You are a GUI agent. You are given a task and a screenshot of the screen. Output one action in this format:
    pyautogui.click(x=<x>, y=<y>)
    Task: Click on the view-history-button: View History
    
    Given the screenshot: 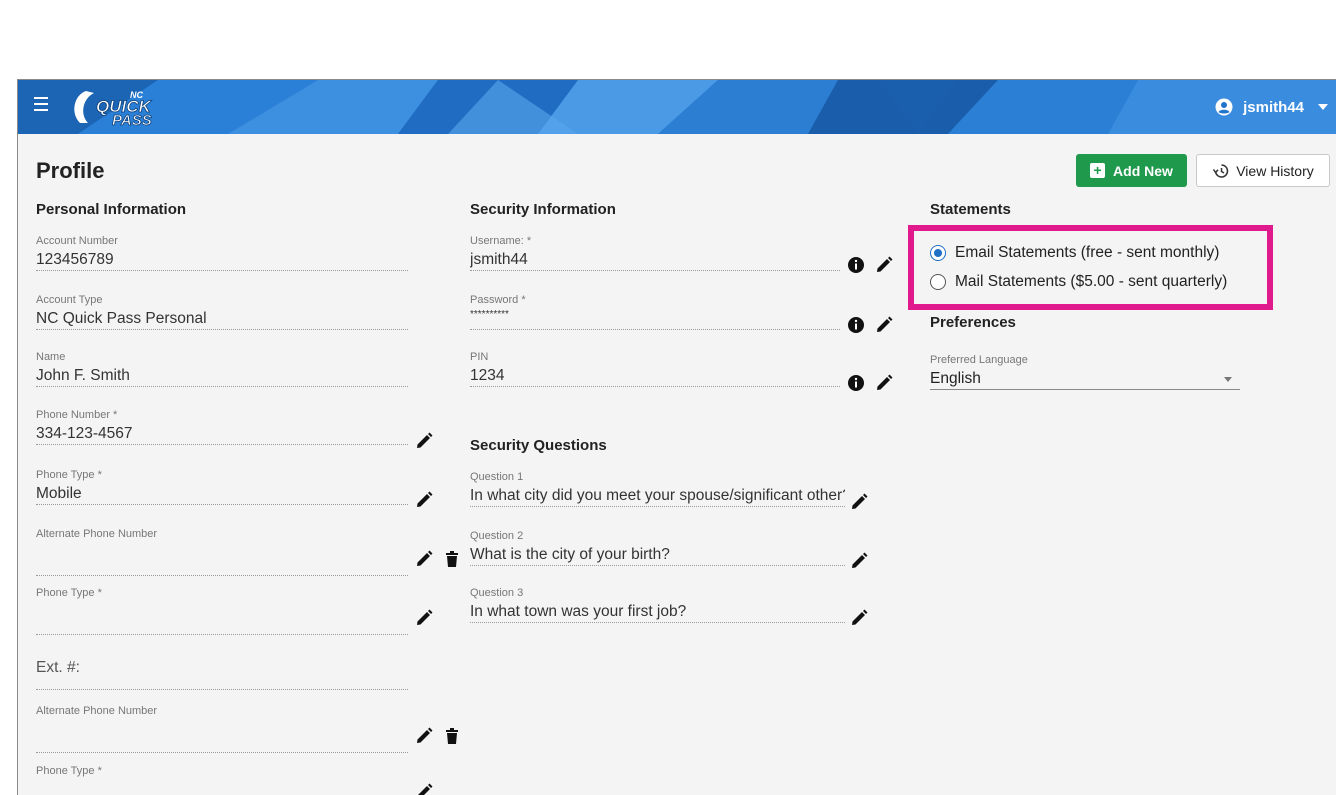 What is the action you would take?
    pyautogui.click(x=1263, y=170)
    